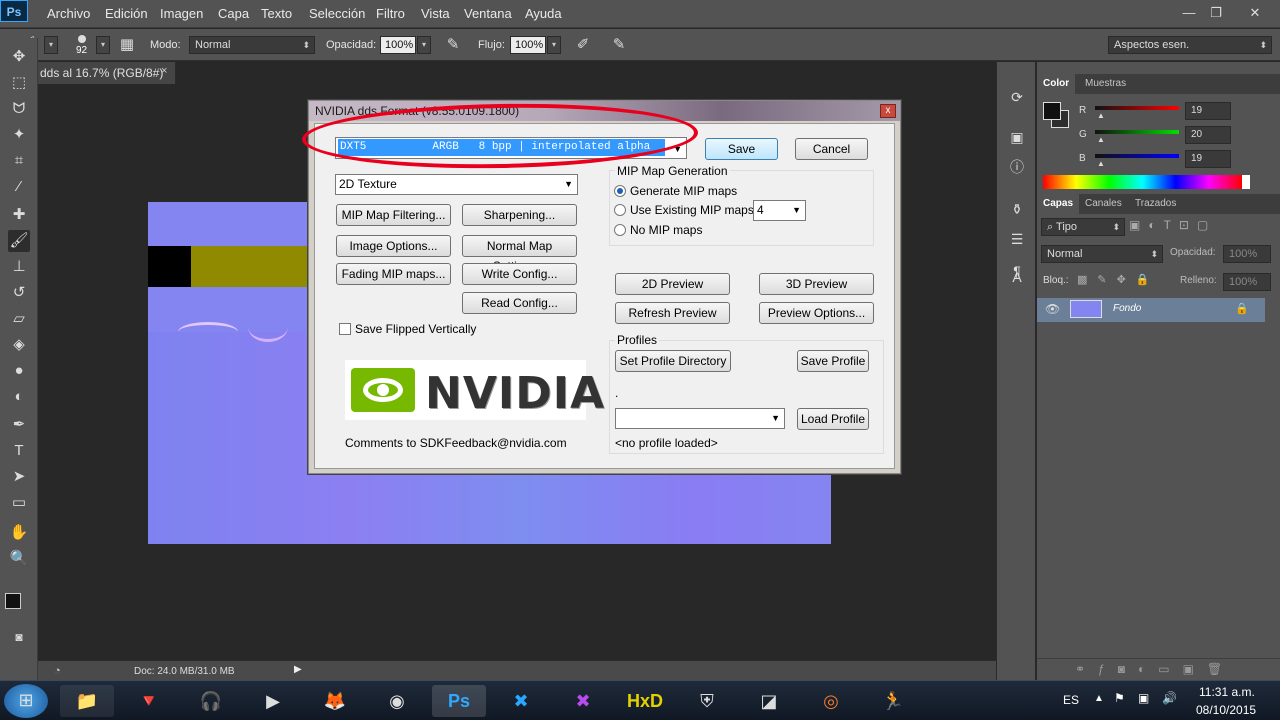 The image size is (1280, 720). Describe the element at coordinates (488, 13) in the screenshot. I see `menu-ventana: Ventana` at that location.